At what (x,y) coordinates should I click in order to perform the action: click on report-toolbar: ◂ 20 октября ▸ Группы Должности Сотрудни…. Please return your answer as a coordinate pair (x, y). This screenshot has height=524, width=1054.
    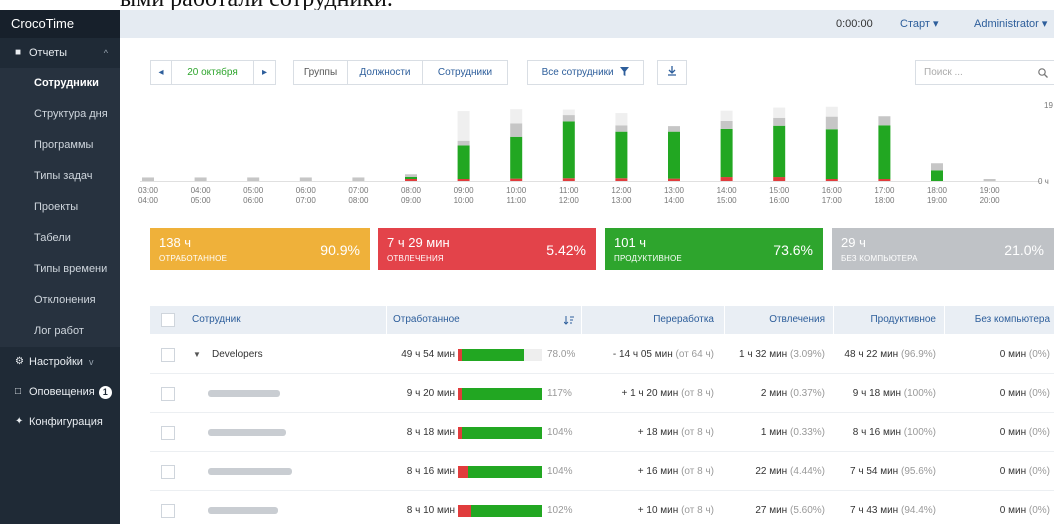
    Looking at the image, I should click on (587, 73).